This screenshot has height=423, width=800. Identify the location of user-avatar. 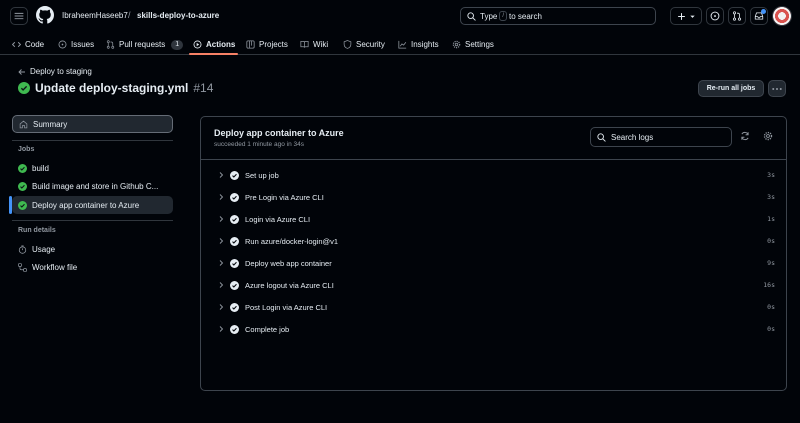
(782, 16).